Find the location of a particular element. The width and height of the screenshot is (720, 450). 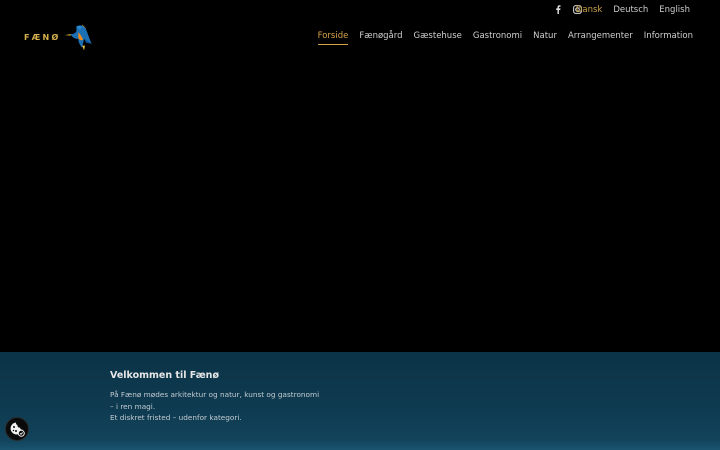

welcome-line: Et diskret fristed – udenfor kategori. is located at coordinates (176, 417).